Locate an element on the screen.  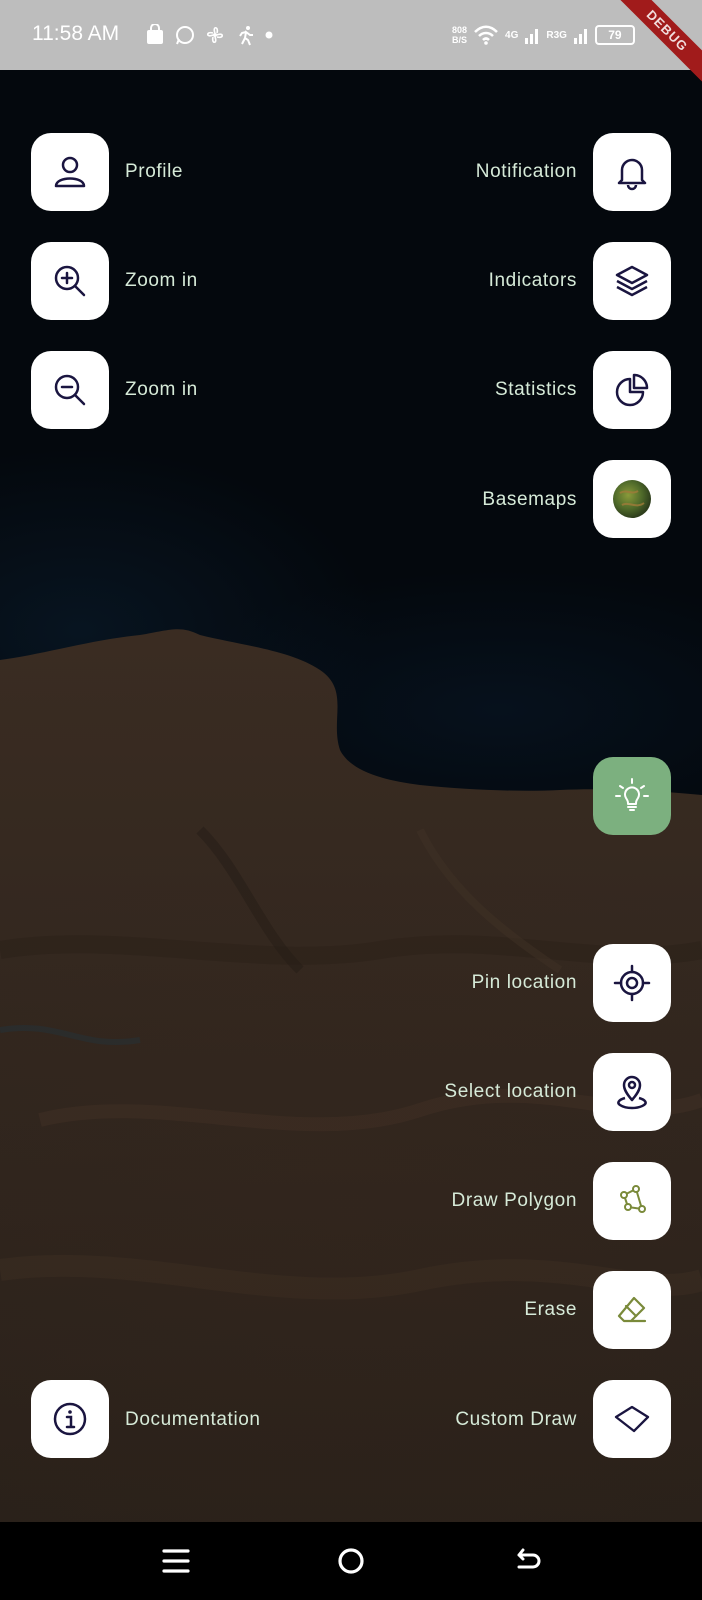
zoom-in-button is located at coordinates (70, 281).